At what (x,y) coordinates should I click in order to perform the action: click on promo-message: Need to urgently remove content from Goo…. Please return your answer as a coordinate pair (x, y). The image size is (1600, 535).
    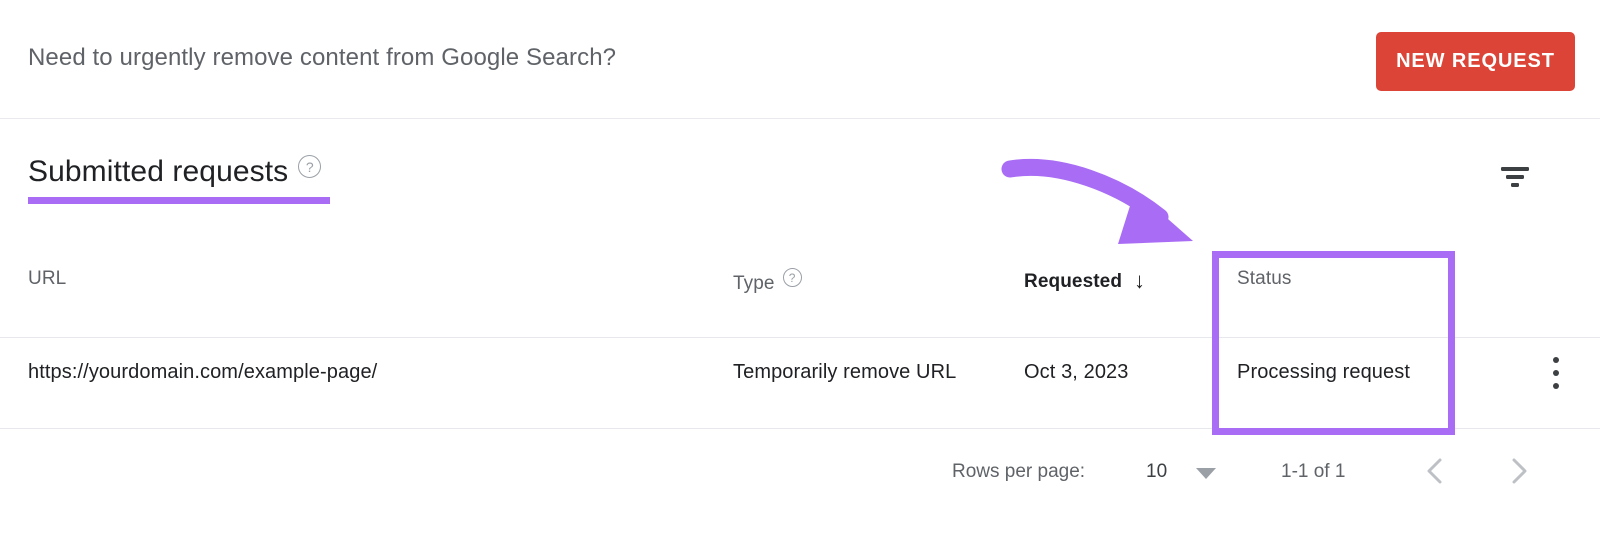
    Looking at the image, I should click on (322, 57).